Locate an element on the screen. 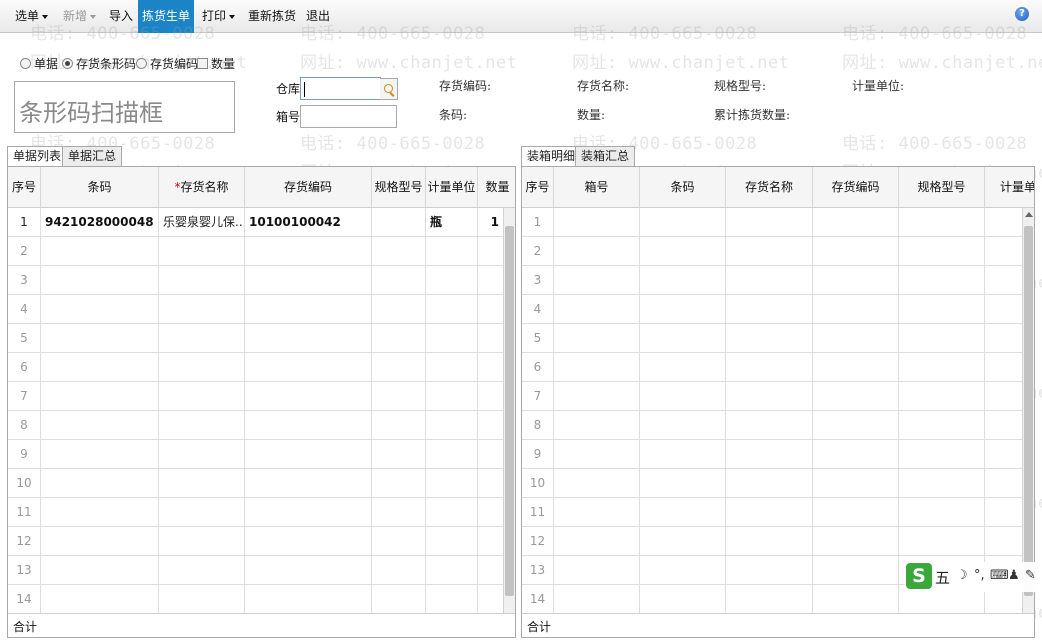  punctuation-icon: °, is located at coordinates (979, 575).